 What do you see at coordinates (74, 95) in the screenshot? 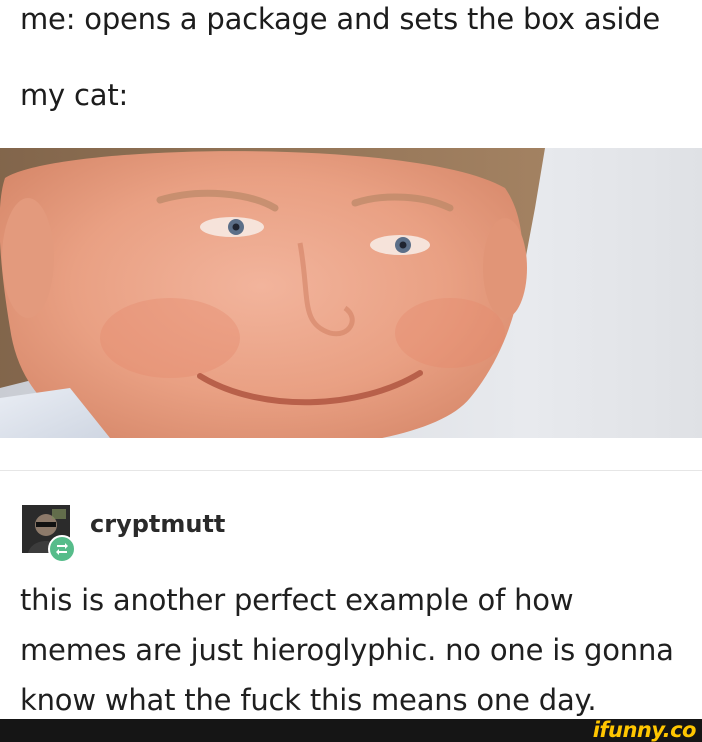
I see `meme-caption-line-2: my cat:` at bounding box center [74, 95].